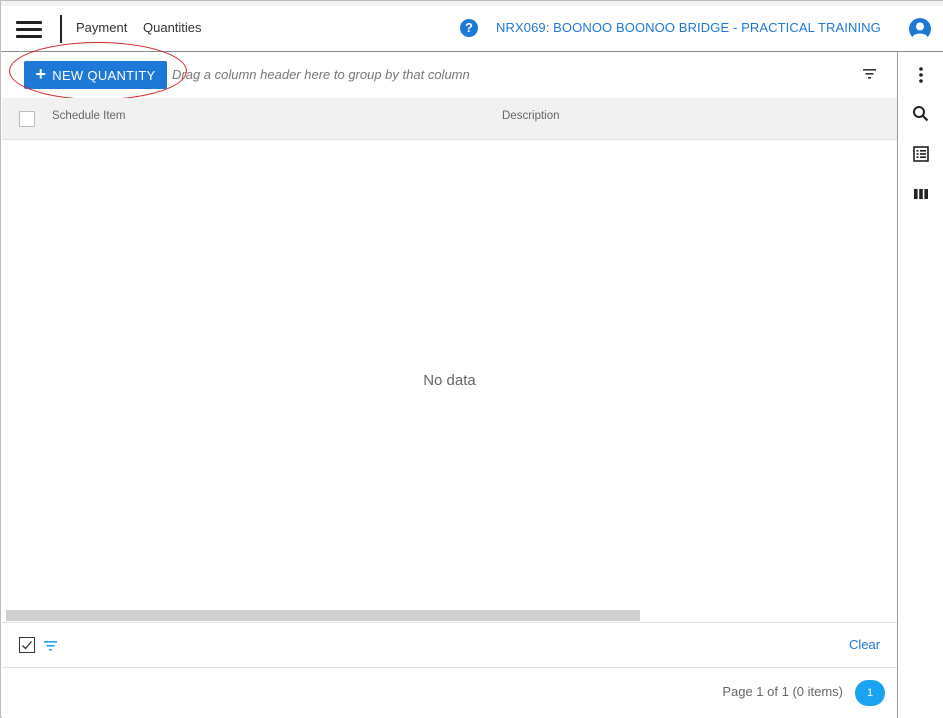 Image resolution: width=943 pixels, height=718 pixels. What do you see at coordinates (920, 385) in the screenshot?
I see `right-toolbar` at bounding box center [920, 385].